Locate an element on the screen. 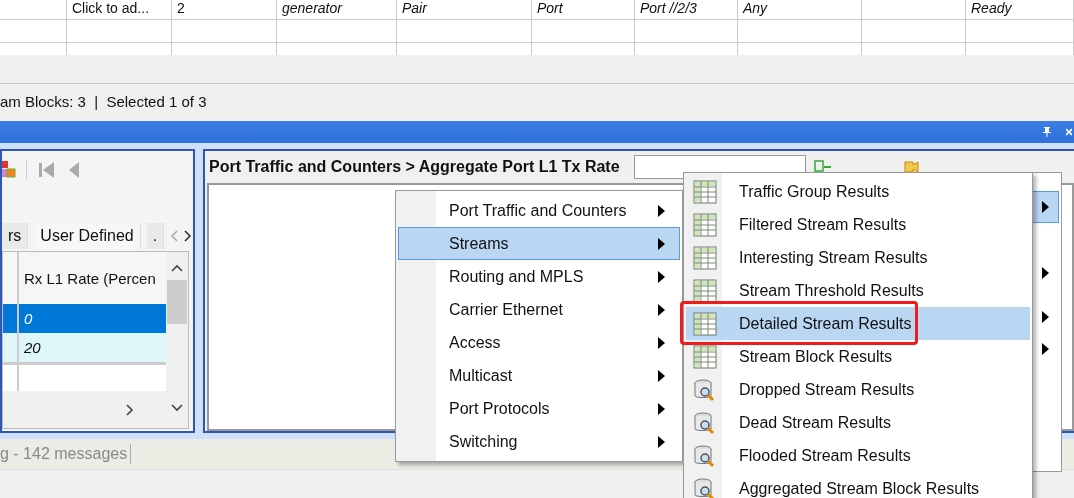 The height and width of the screenshot is (498, 1074). table-cell: 2 is located at coordinates (181, 8).